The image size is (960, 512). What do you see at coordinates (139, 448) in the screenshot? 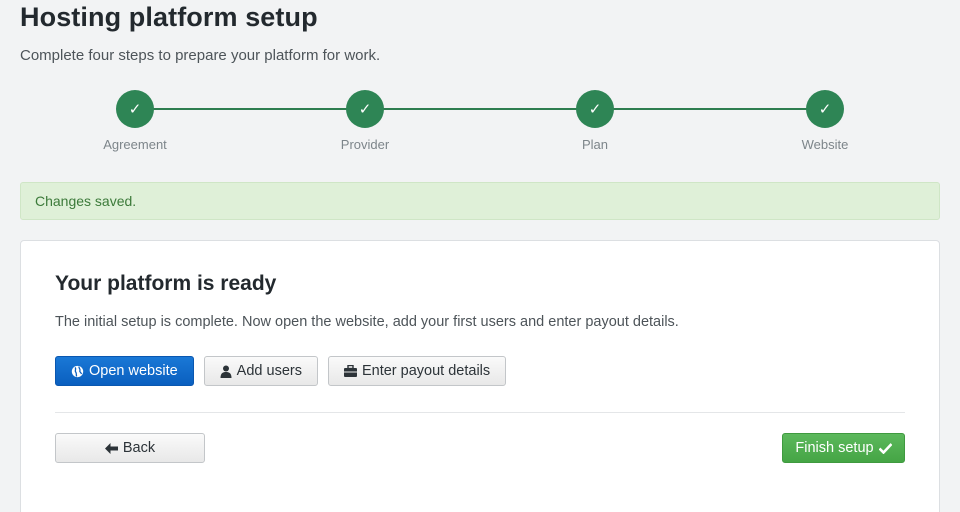
I see `back-label: Back` at bounding box center [139, 448].